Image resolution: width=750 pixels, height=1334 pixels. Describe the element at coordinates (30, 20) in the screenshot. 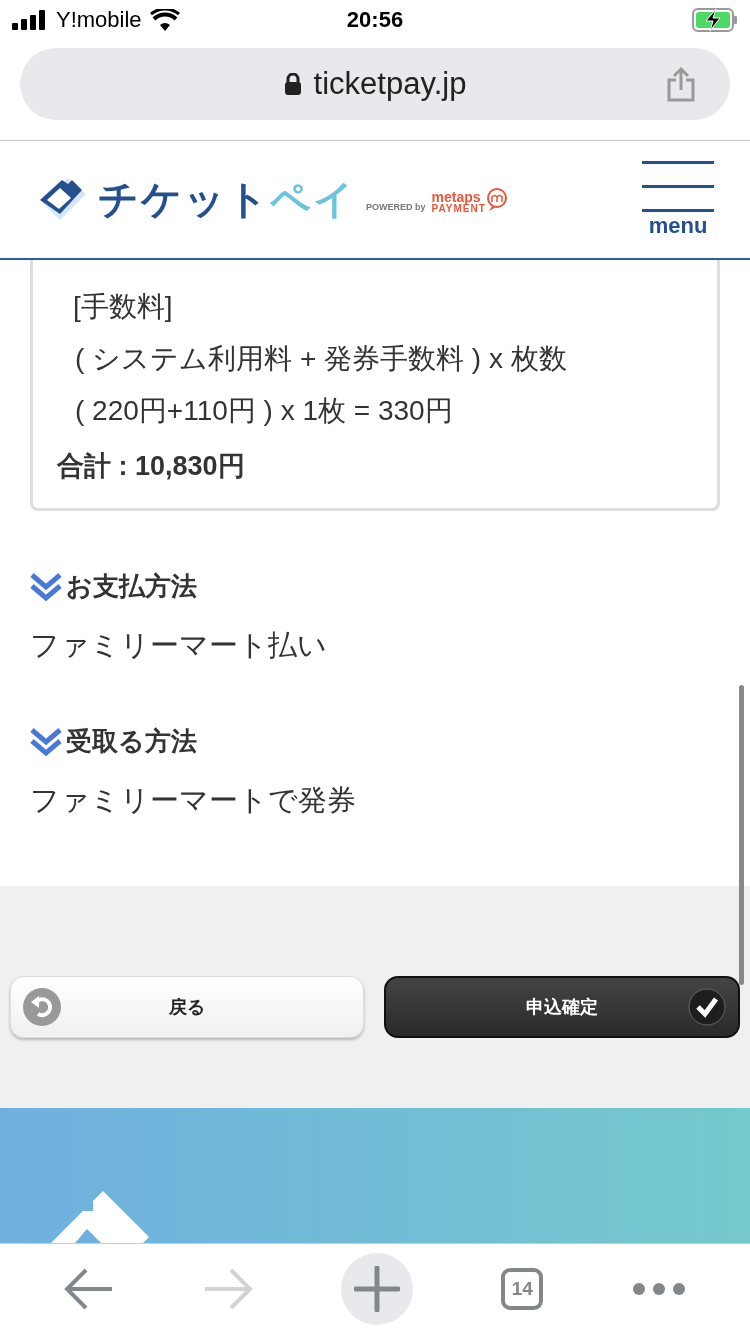

I see `signal-icon` at that location.